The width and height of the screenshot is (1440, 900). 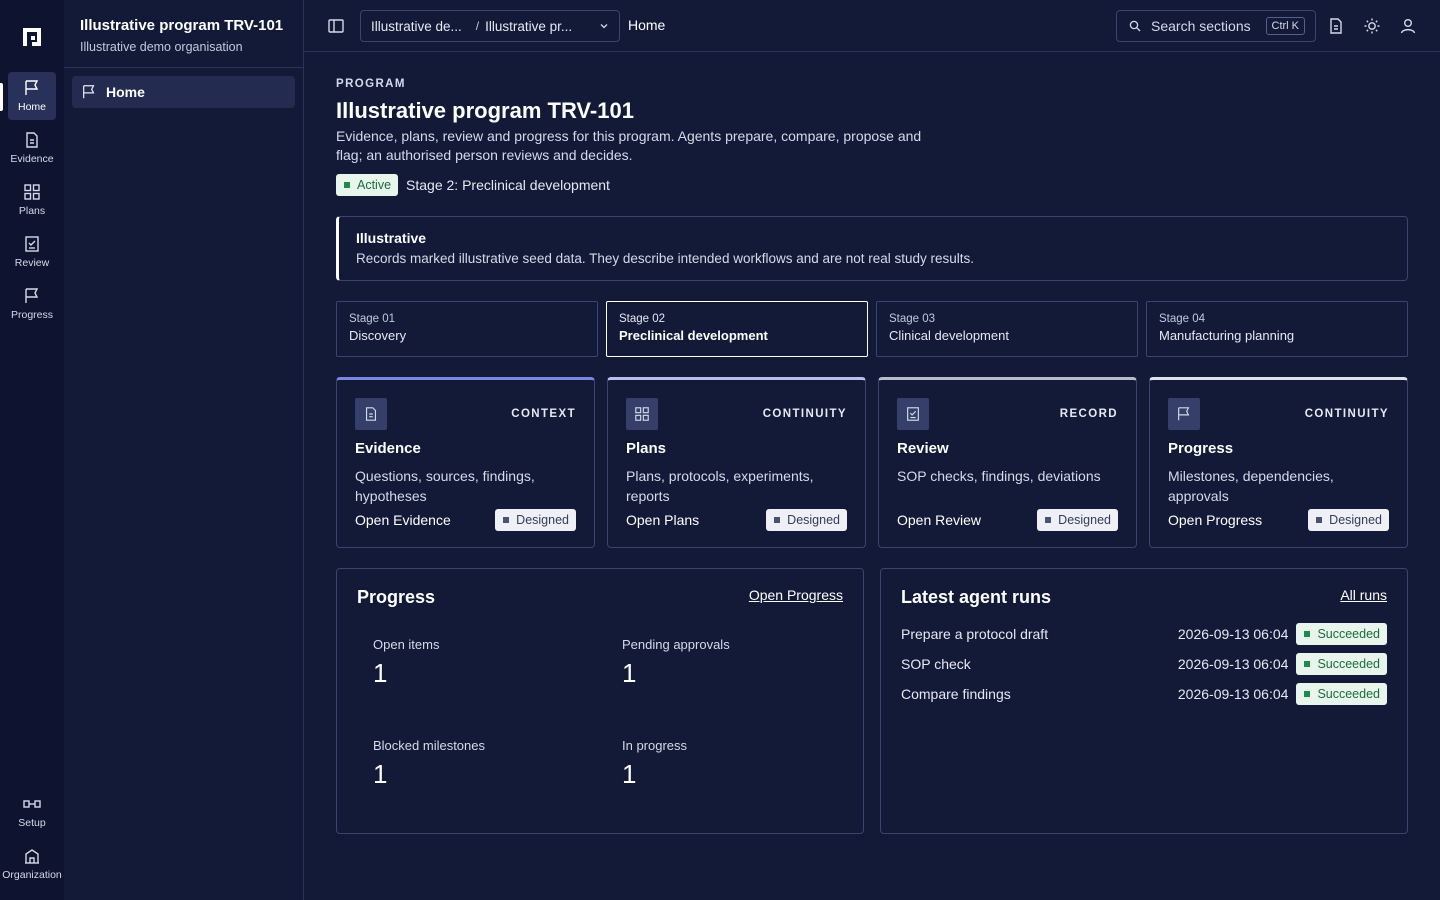 What do you see at coordinates (406, 644) in the screenshot?
I see `metric-label: Open items` at bounding box center [406, 644].